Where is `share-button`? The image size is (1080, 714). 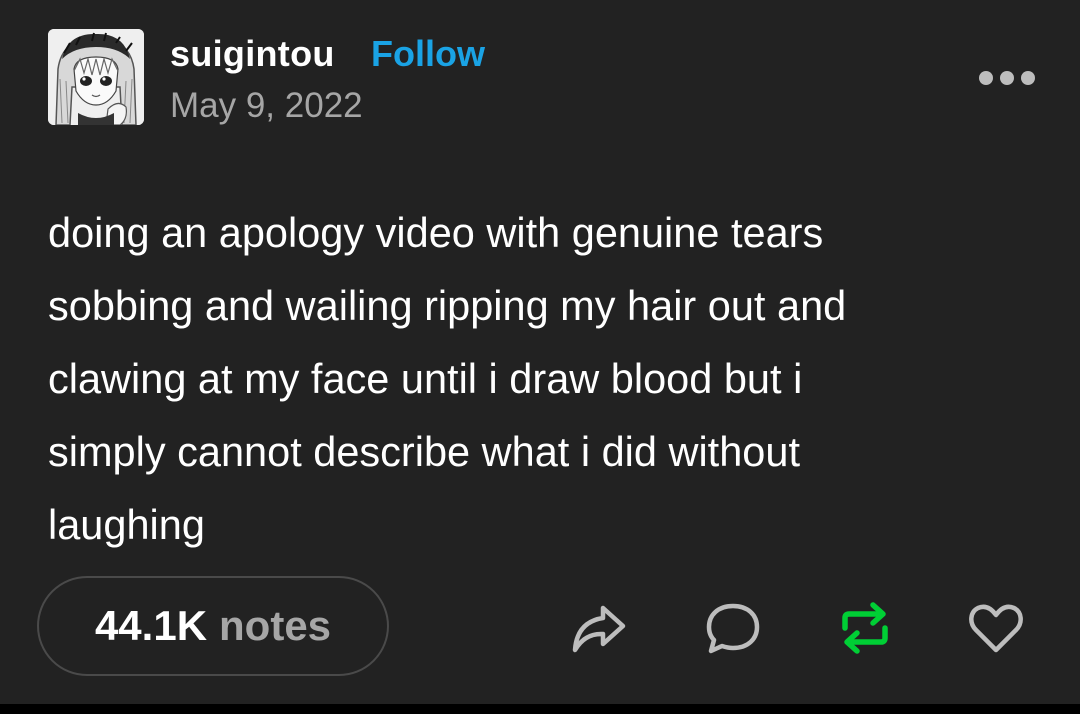
share-button is located at coordinates (599, 628).